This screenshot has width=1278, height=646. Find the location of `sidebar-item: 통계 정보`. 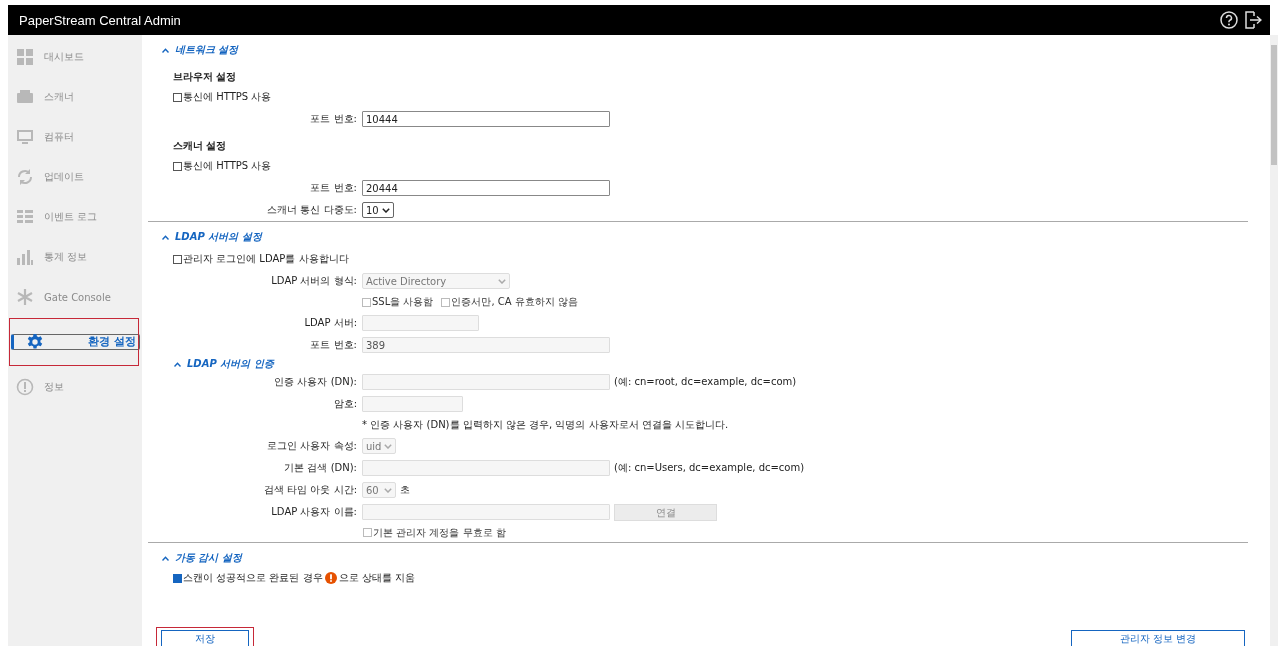

sidebar-item: 통계 정보 is located at coordinates (75, 257).